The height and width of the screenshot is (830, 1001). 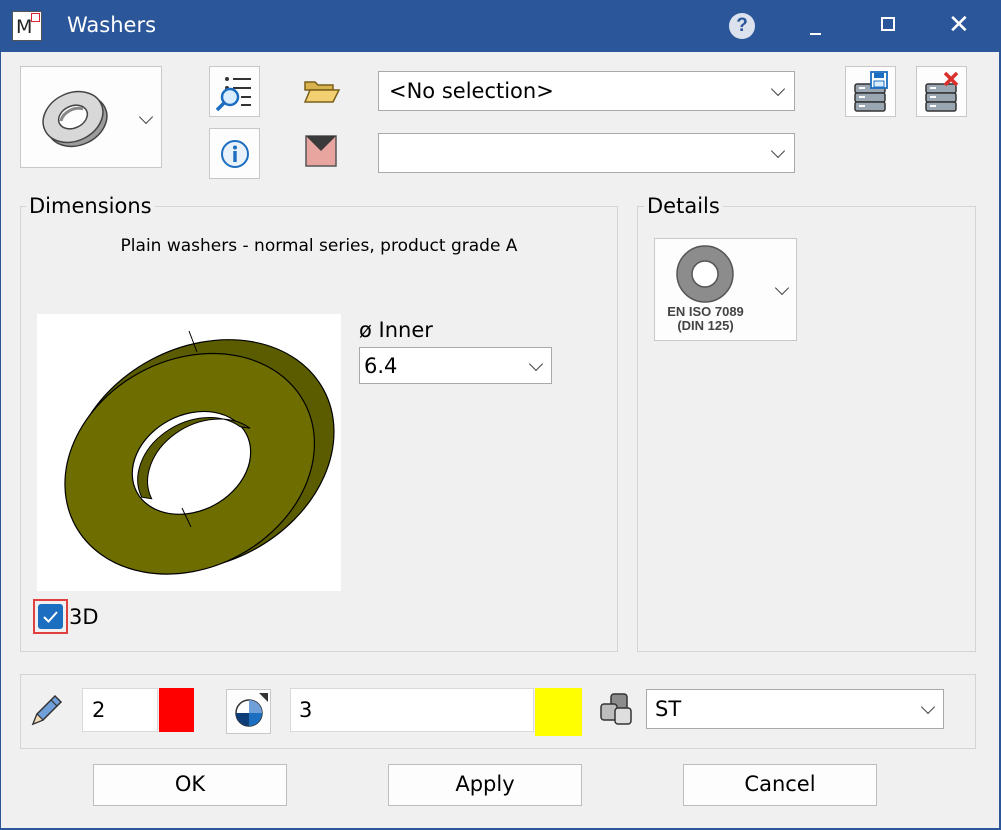 What do you see at coordinates (705, 274) in the screenshot?
I see `washer-standard-icon` at bounding box center [705, 274].